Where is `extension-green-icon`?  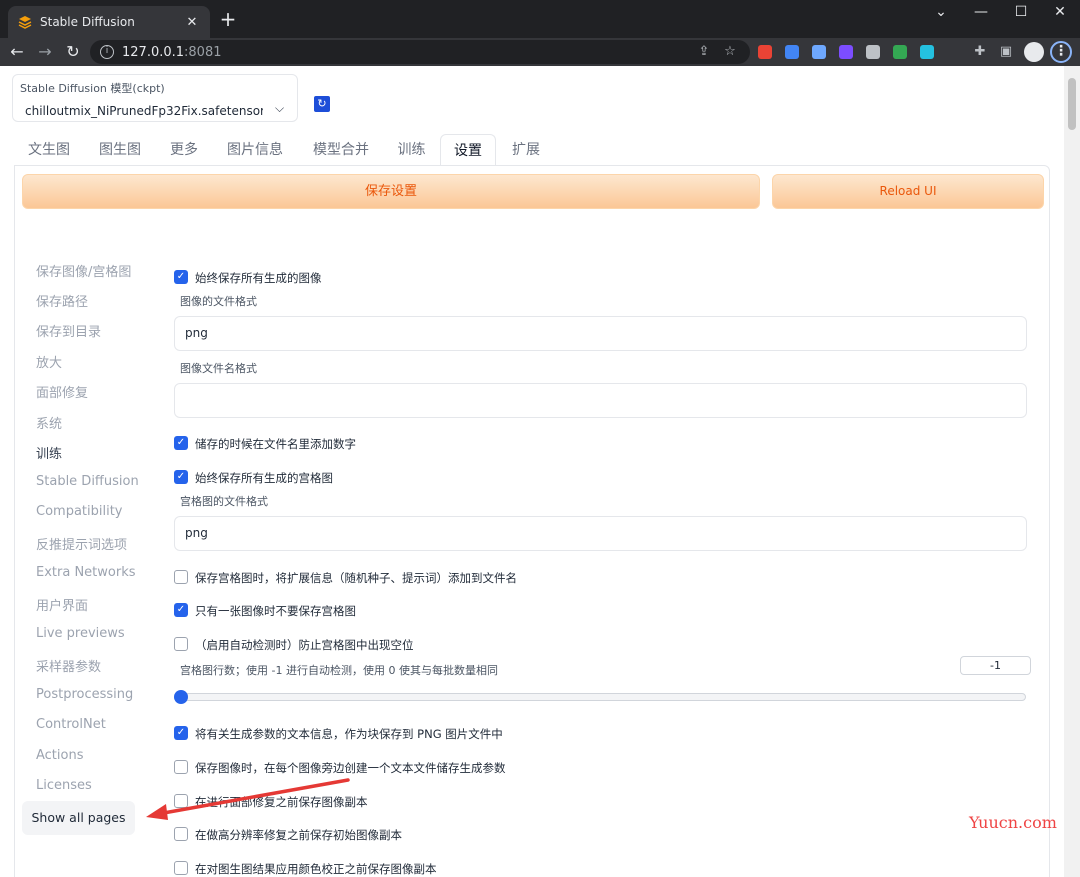 extension-green-icon is located at coordinates (900, 52).